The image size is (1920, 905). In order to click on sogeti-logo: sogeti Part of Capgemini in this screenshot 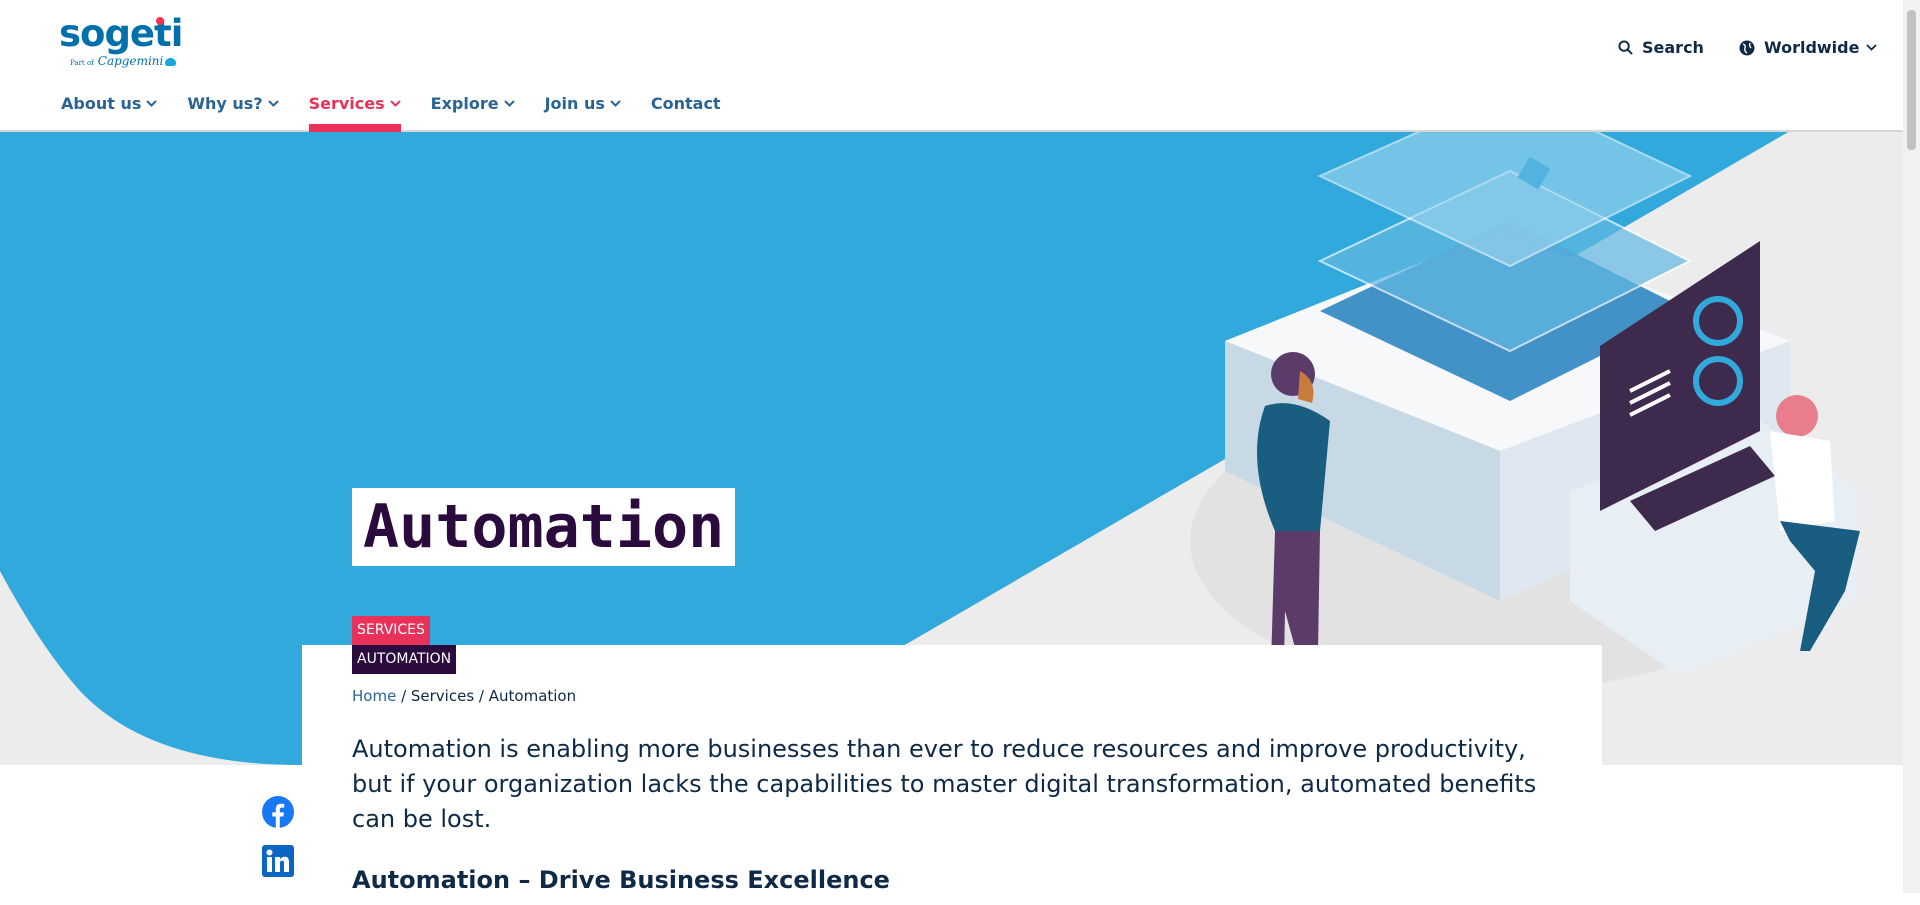, I will do `click(121, 44)`.